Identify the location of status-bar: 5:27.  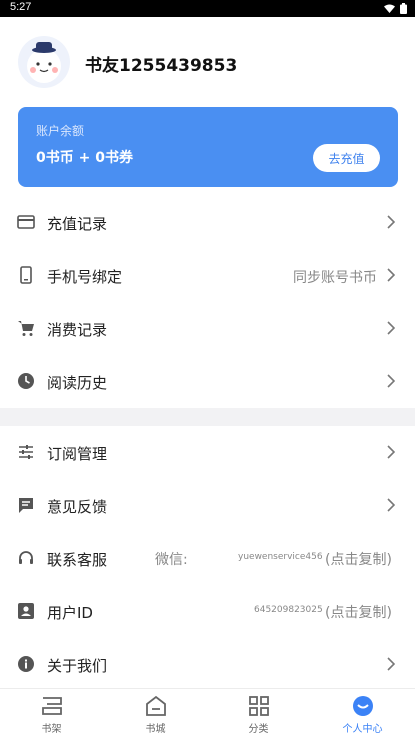
(207, 8).